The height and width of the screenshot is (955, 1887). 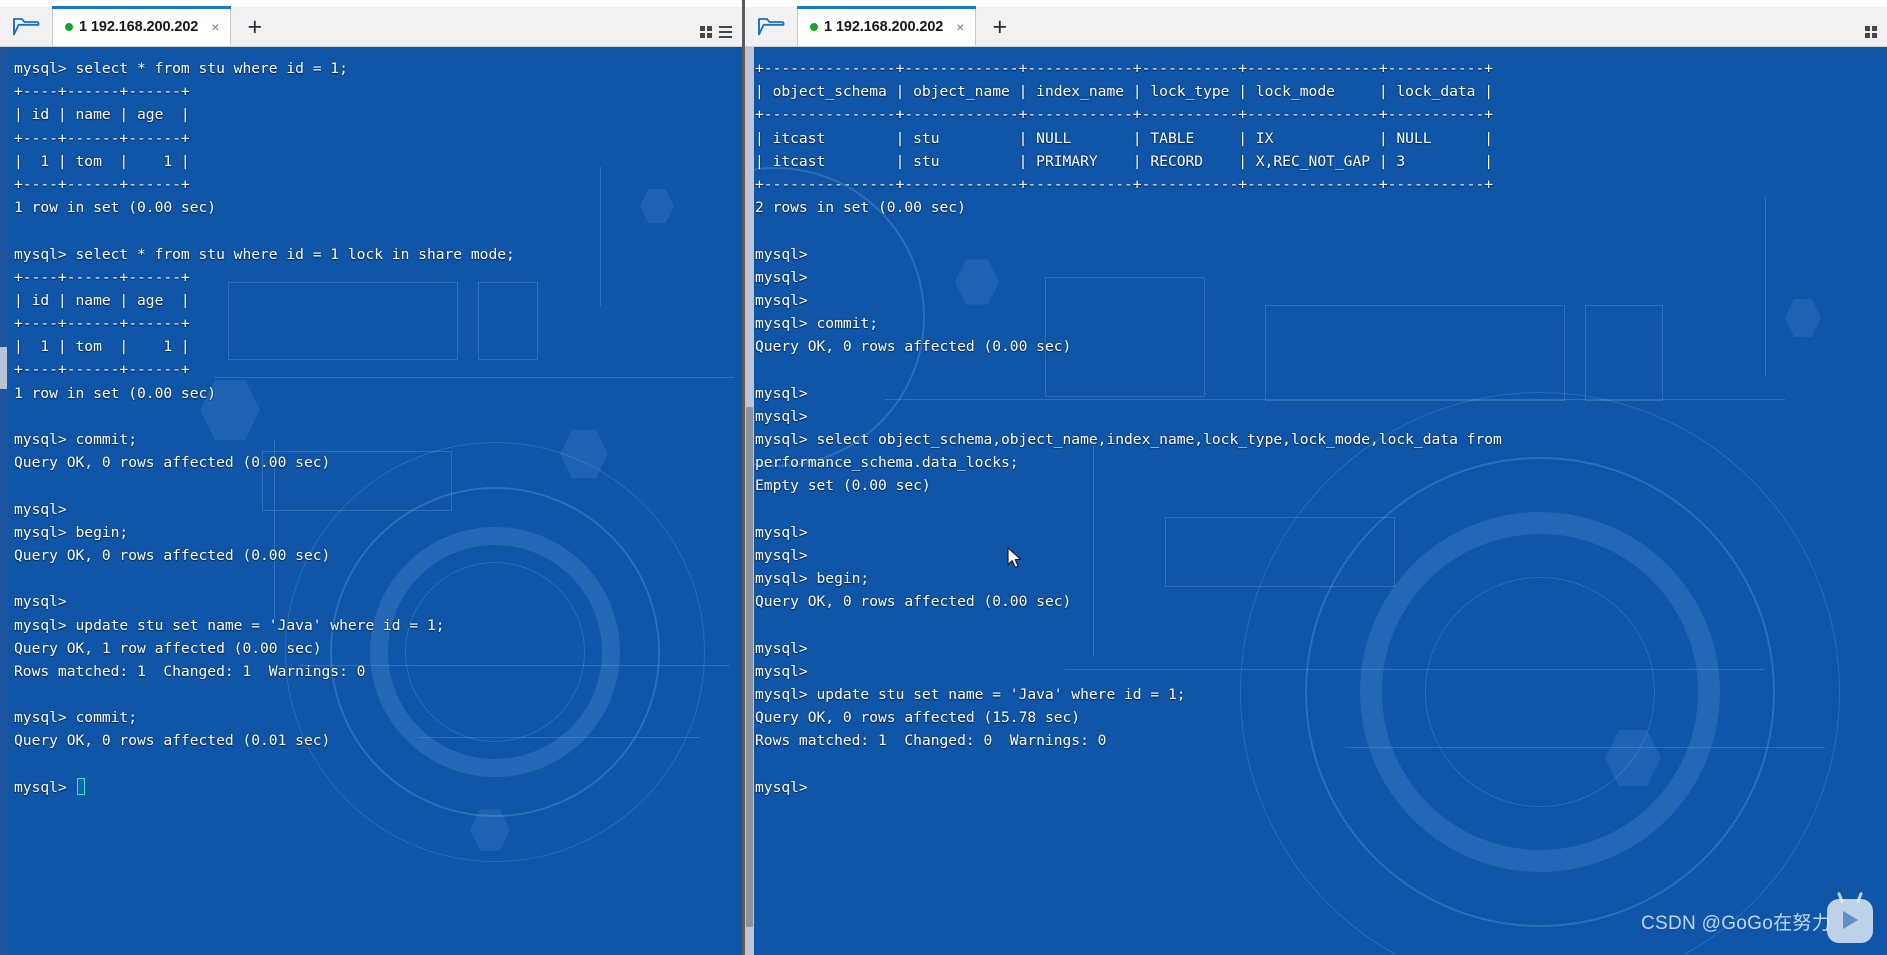 I want to click on open-folder-button-right, so click(x=771, y=26).